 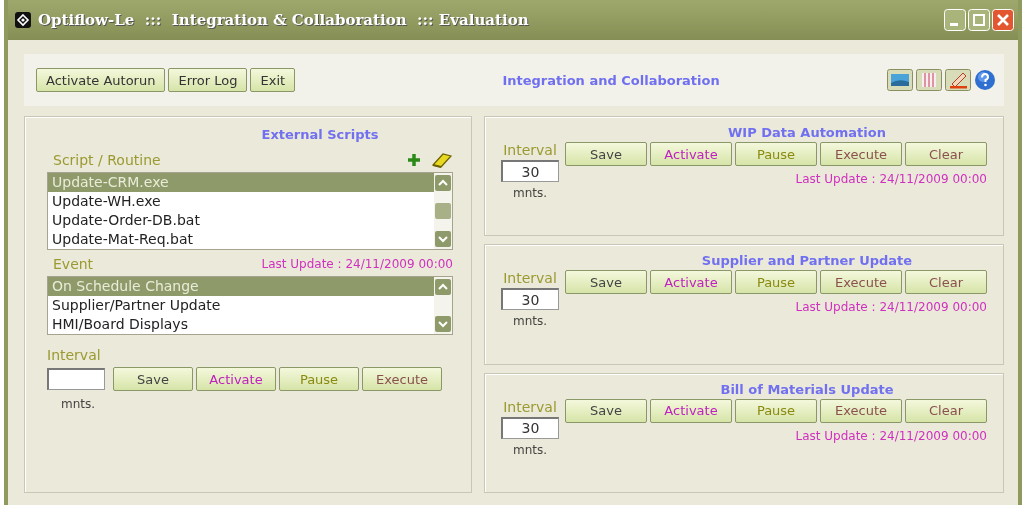 What do you see at coordinates (273, 80) in the screenshot?
I see `toolbar-button: Exit` at bounding box center [273, 80].